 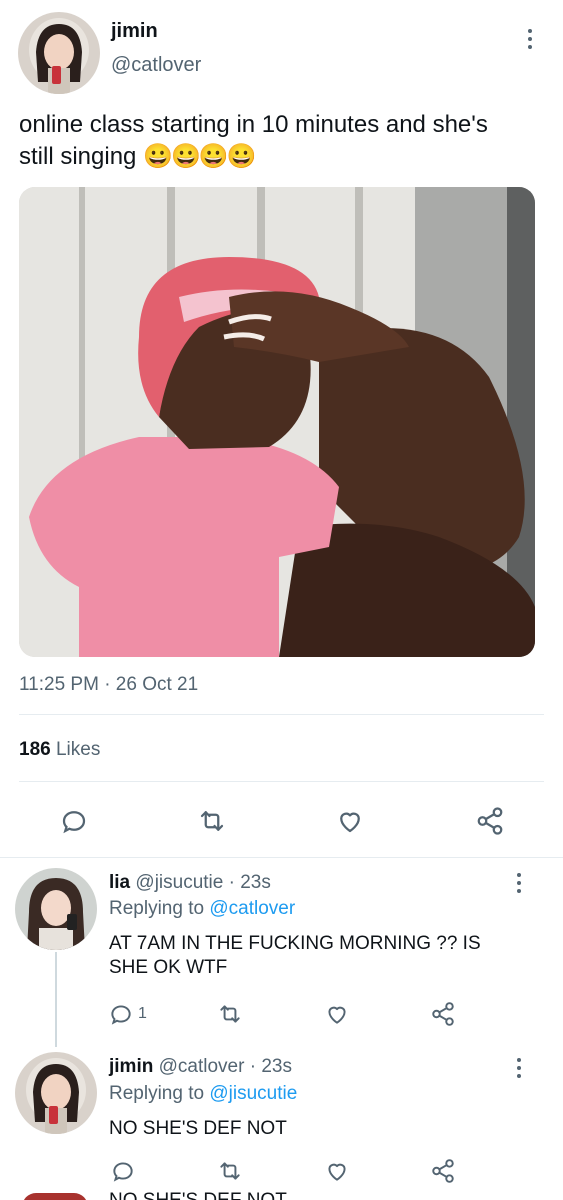 What do you see at coordinates (252, 908) in the screenshot?
I see `replying-to-handle: @catlover` at bounding box center [252, 908].